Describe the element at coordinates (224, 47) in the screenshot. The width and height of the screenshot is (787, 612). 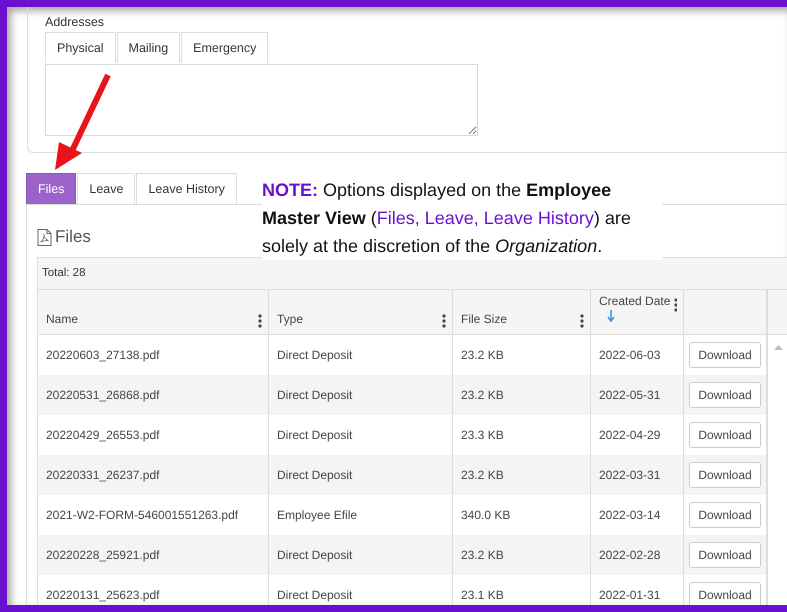
I see `address-tab: Emergency` at that location.